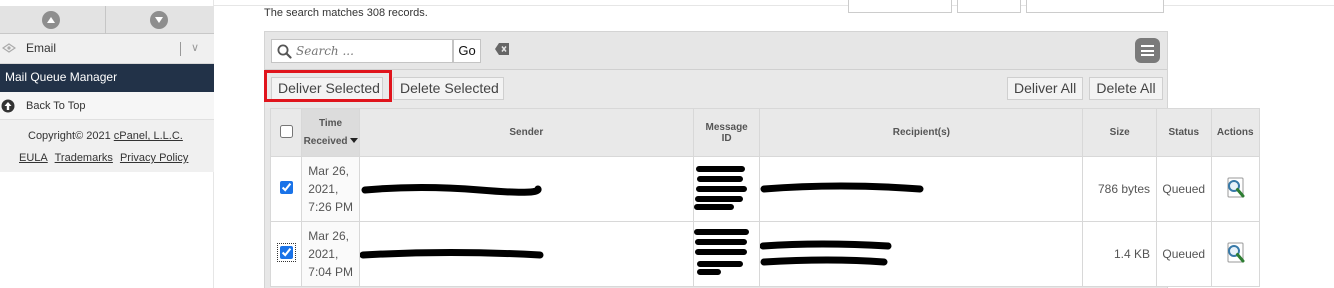  What do you see at coordinates (774, 3) in the screenshot?
I see `top-border` at bounding box center [774, 3].